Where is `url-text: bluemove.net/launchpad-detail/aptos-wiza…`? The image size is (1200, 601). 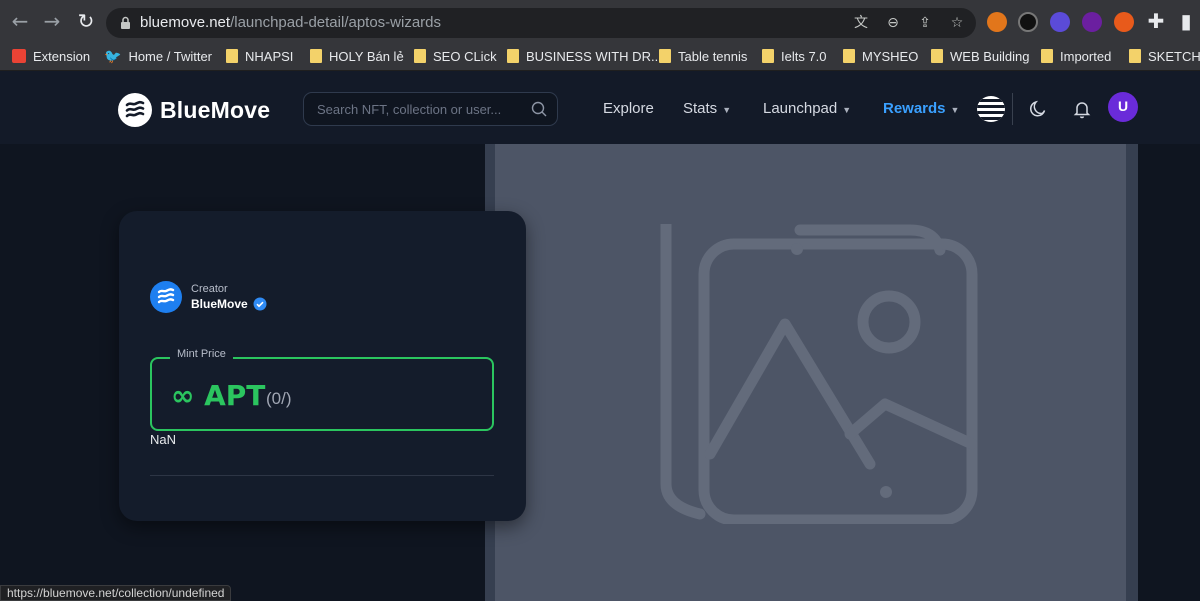
url-text: bluemove.net/launchpad-detail/aptos-wiza… is located at coordinates (291, 22).